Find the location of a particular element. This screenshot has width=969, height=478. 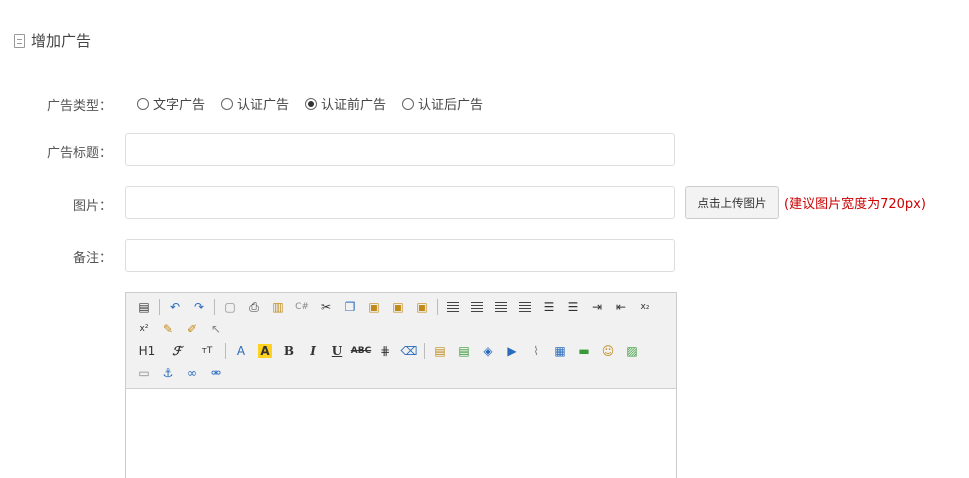

indent-icon: ⇥ is located at coordinates (597, 307).